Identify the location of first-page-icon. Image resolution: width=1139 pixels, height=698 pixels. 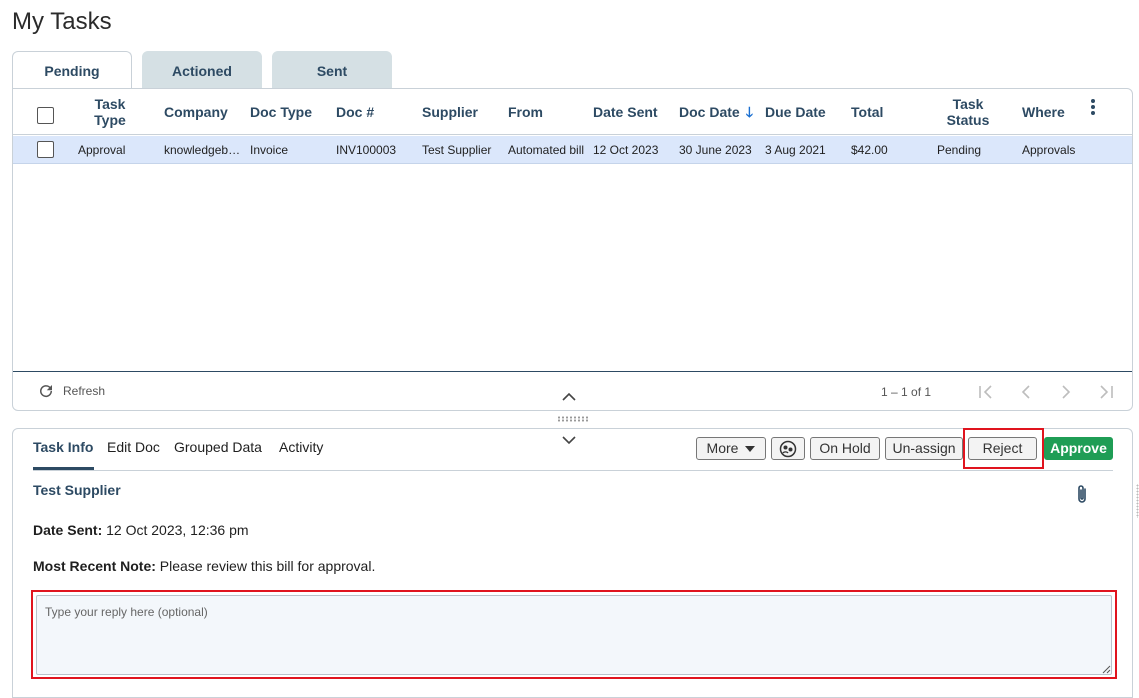
(985, 392).